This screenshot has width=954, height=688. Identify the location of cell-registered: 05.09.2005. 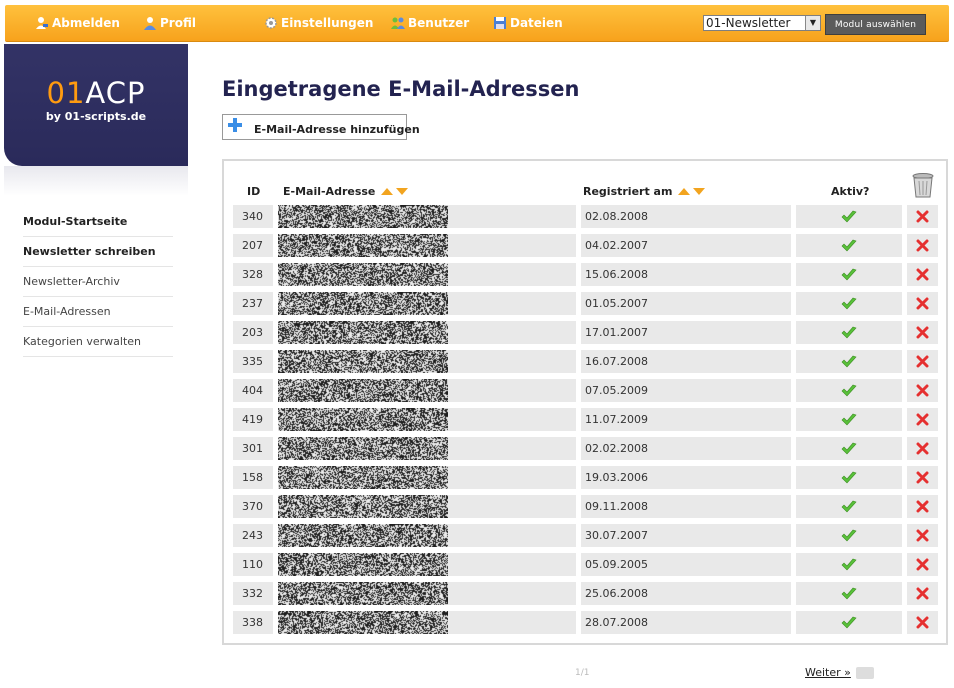
(686, 564).